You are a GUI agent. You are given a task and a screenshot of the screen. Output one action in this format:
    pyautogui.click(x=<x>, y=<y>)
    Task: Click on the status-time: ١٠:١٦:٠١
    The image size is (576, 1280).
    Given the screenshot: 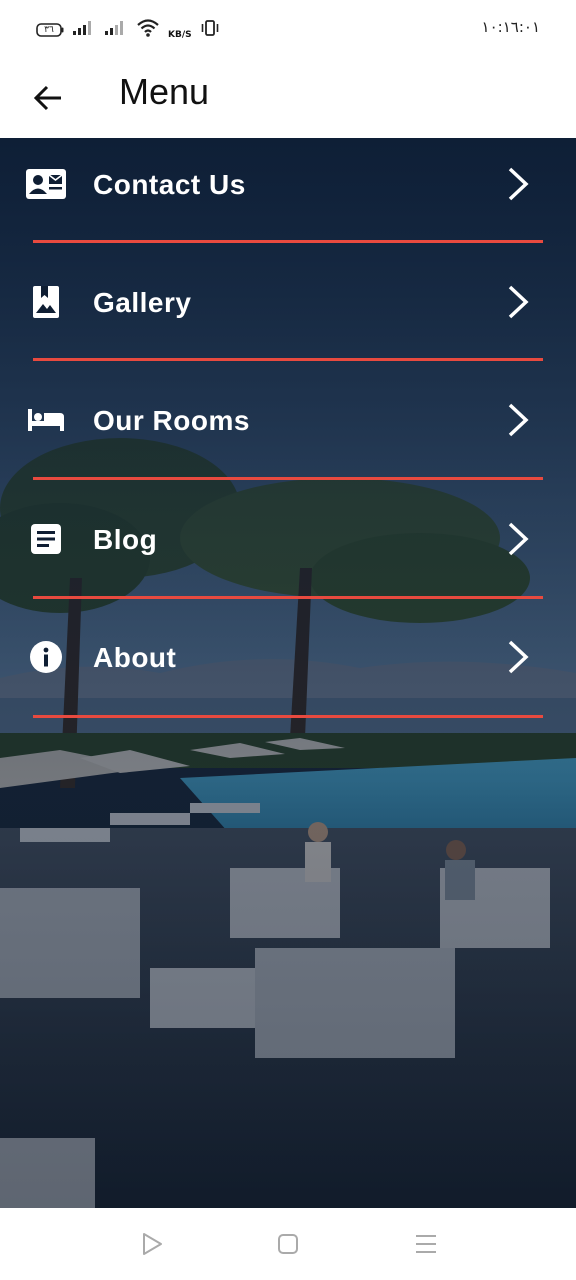 What is the action you would take?
    pyautogui.click(x=510, y=27)
    